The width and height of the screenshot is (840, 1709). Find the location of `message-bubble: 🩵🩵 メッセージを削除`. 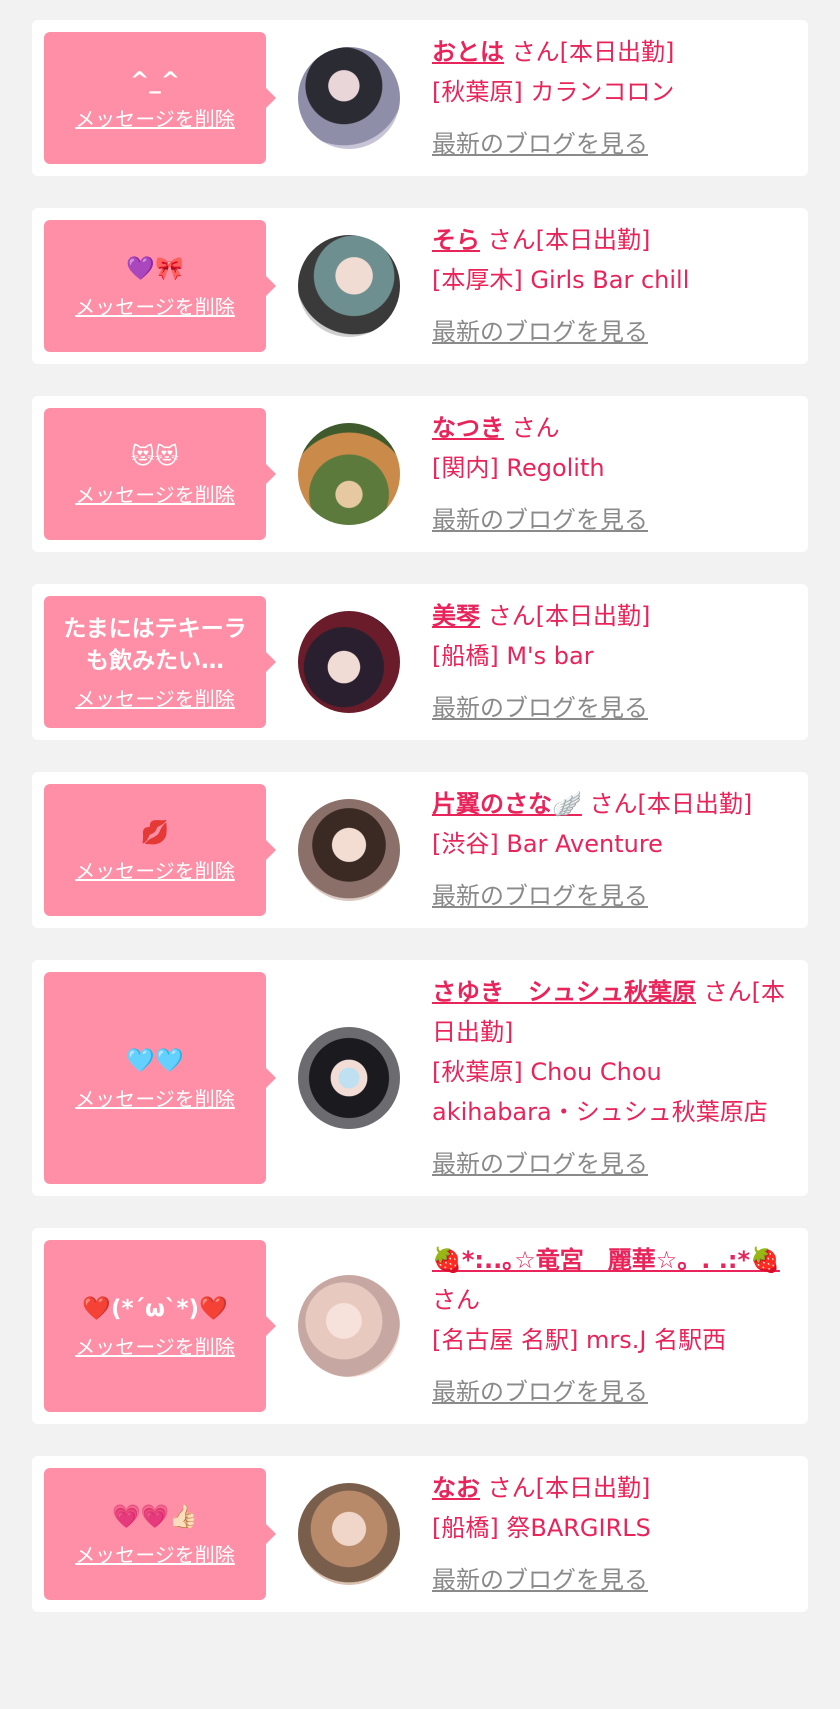

message-bubble: 🩵🩵 メッセージを削除 is located at coordinates (160, 1078).